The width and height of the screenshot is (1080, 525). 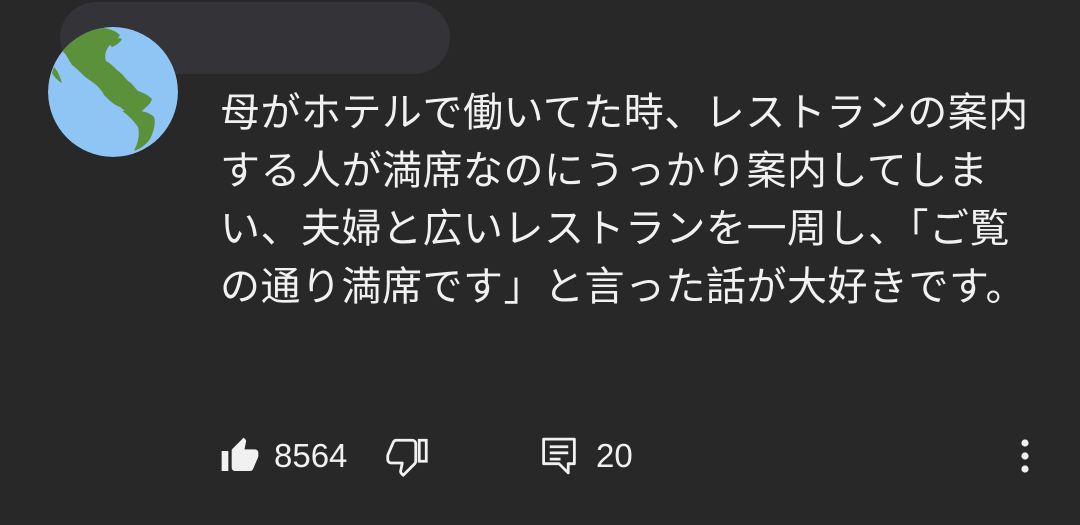 I want to click on more-options-button, so click(x=1025, y=456).